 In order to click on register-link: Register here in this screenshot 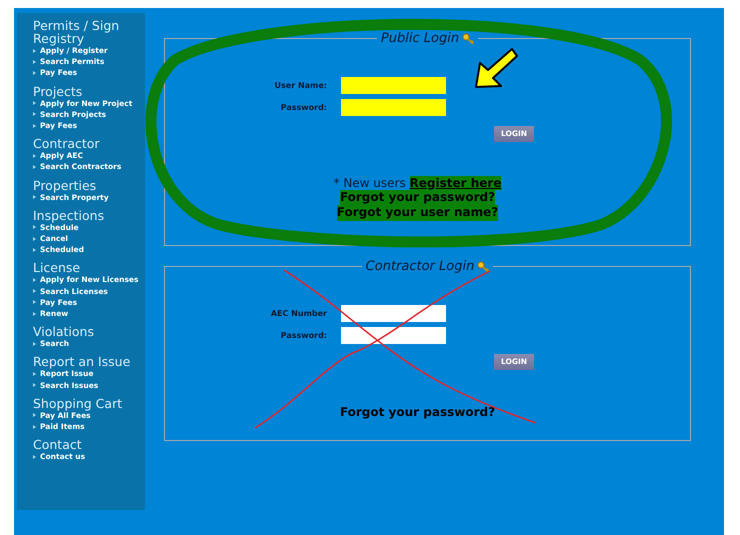, I will do `click(456, 183)`.